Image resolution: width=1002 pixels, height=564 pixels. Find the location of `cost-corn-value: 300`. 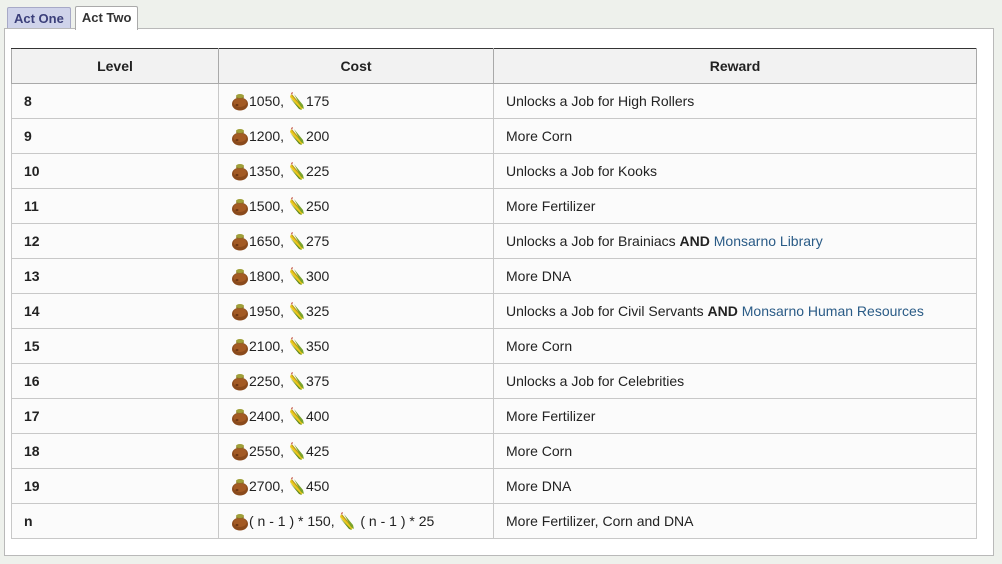

cost-corn-value: 300 is located at coordinates (317, 276).